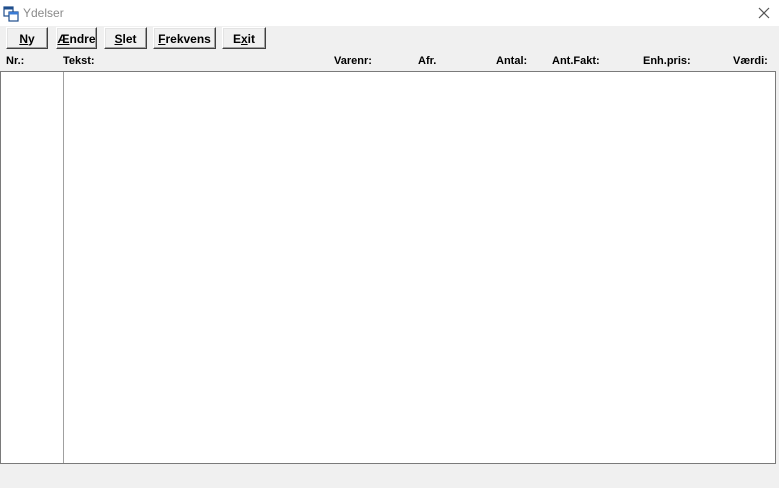 This screenshot has height=488, width=779. What do you see at coordinates (750, 61) in the screenshot?
I see `column-header-vaerdi: Værdi:` at bounding box center [750, 61].